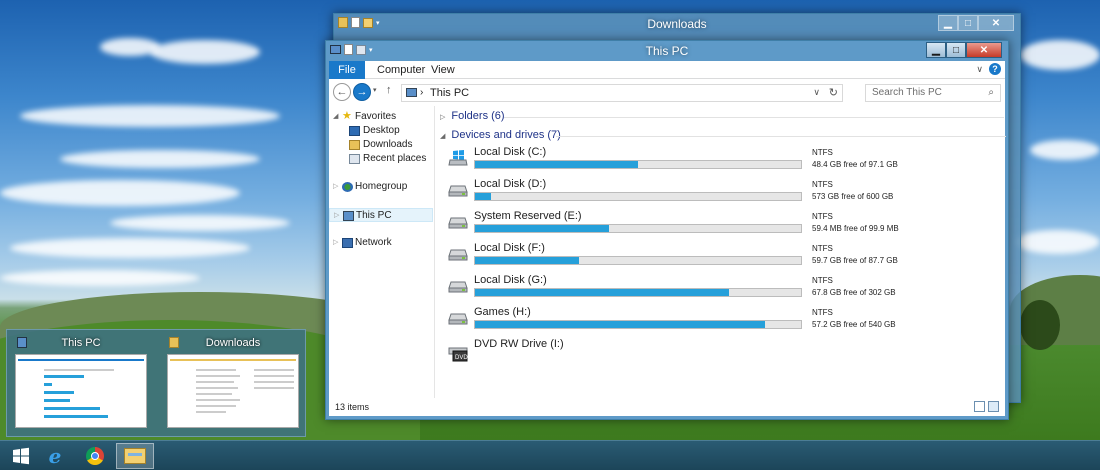 Image resolution: width=1100 pixels, height=470 pixels. I want to click on drive-item: DVD DVD RW Drive (I:), so click(728, 353).